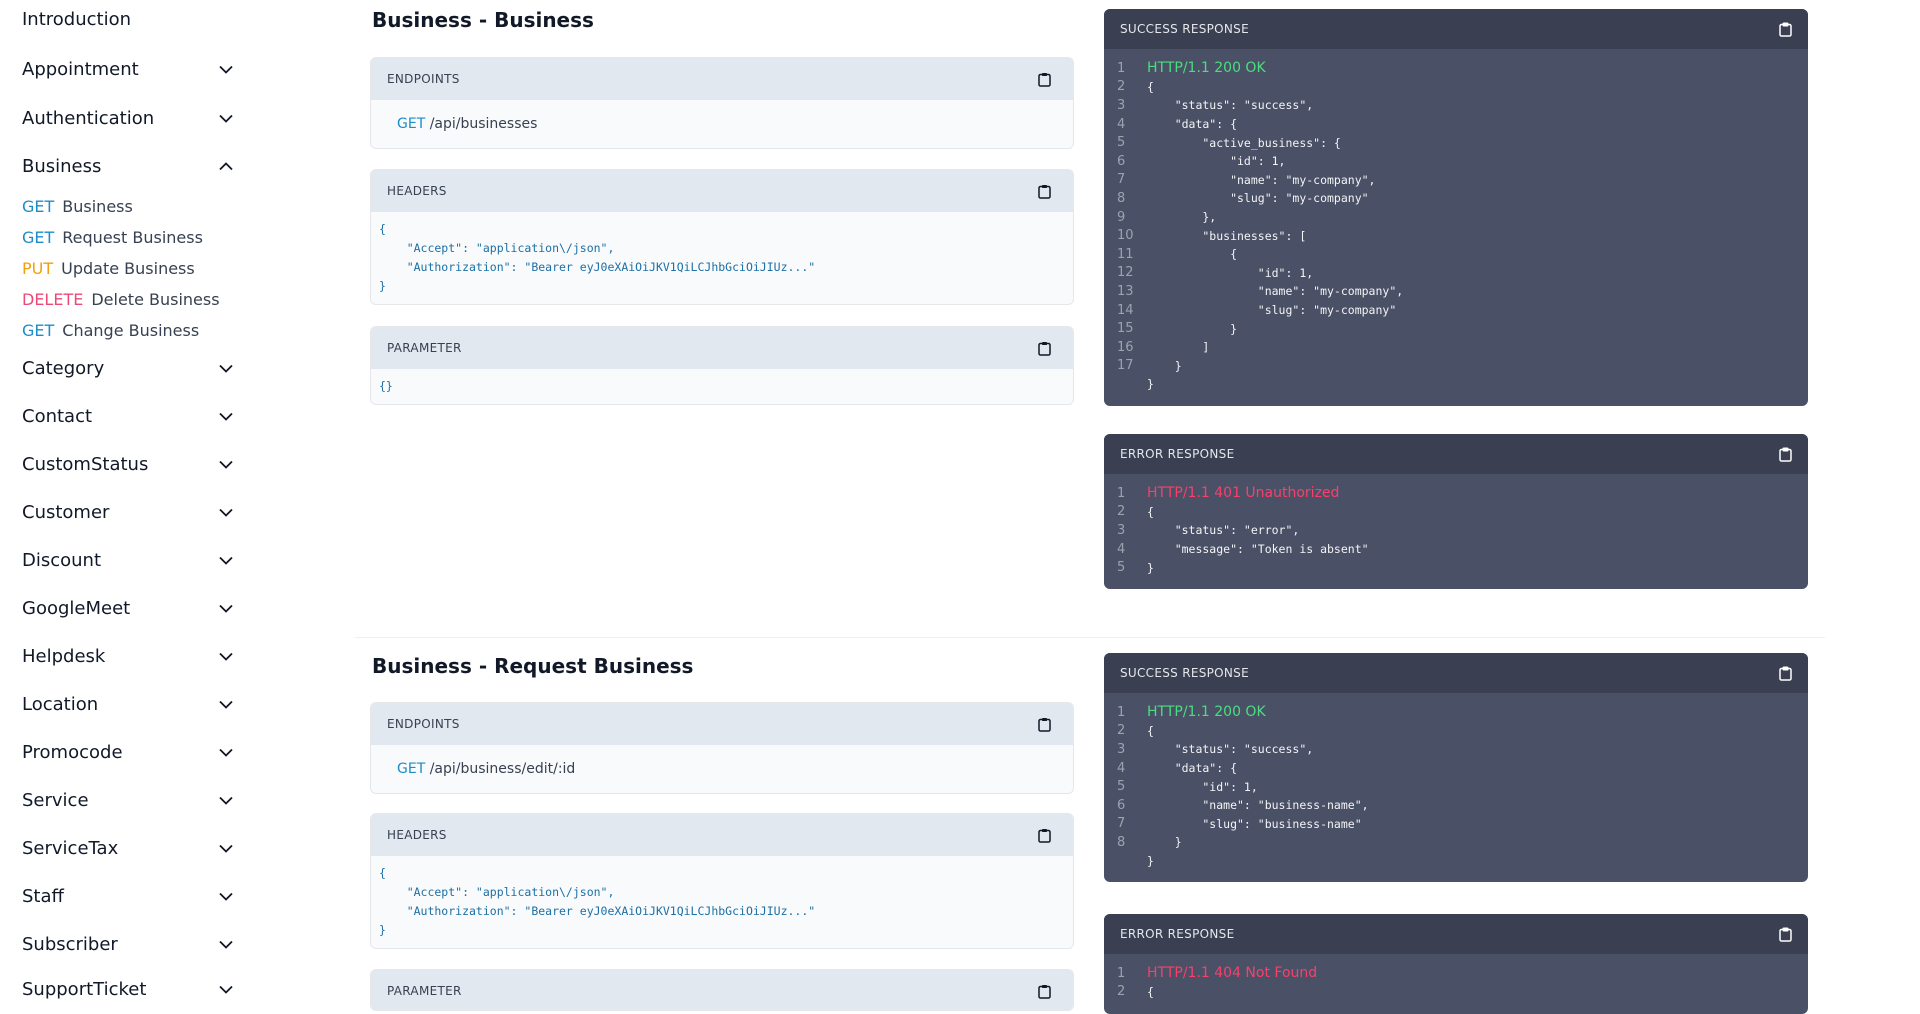 The width and height of the screenshot is (1920, 1014). I want to click on nav-item-business: GET Business, so click(77, 206).